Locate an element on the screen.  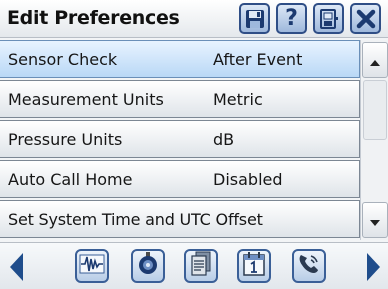
arrow-left-icon is located at coordinates (17, 269).